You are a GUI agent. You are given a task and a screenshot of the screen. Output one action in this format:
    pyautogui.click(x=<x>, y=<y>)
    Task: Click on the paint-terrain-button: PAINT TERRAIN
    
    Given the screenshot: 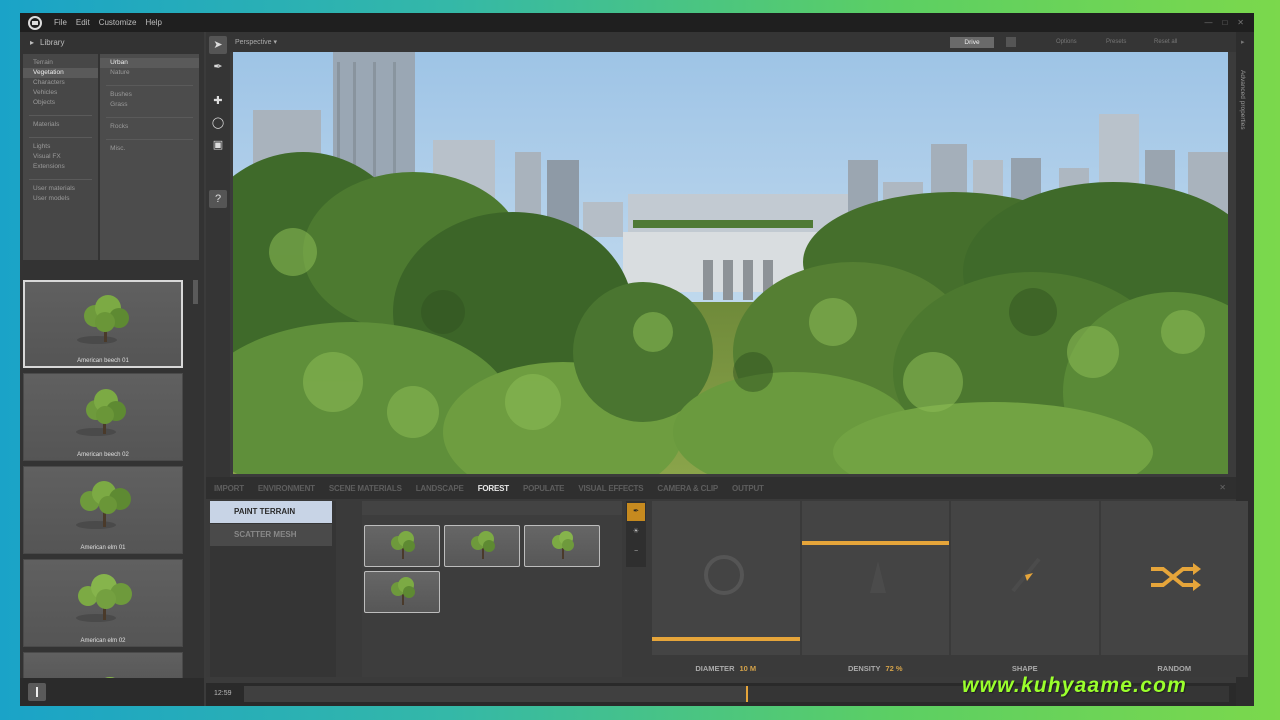 What is the action you would take?
    pyautogui.click(x=271, y=512)
    